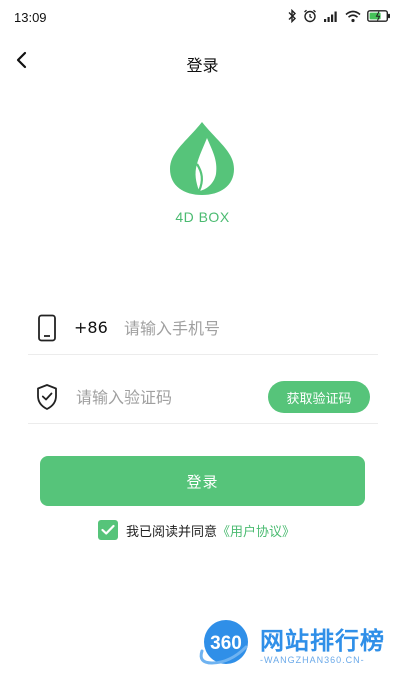 The width and height of the screenshot is (405, 675). I want to click on watermark: 360 网站排行榜 -WANGZHAN360.CN-, so click(298, 645).